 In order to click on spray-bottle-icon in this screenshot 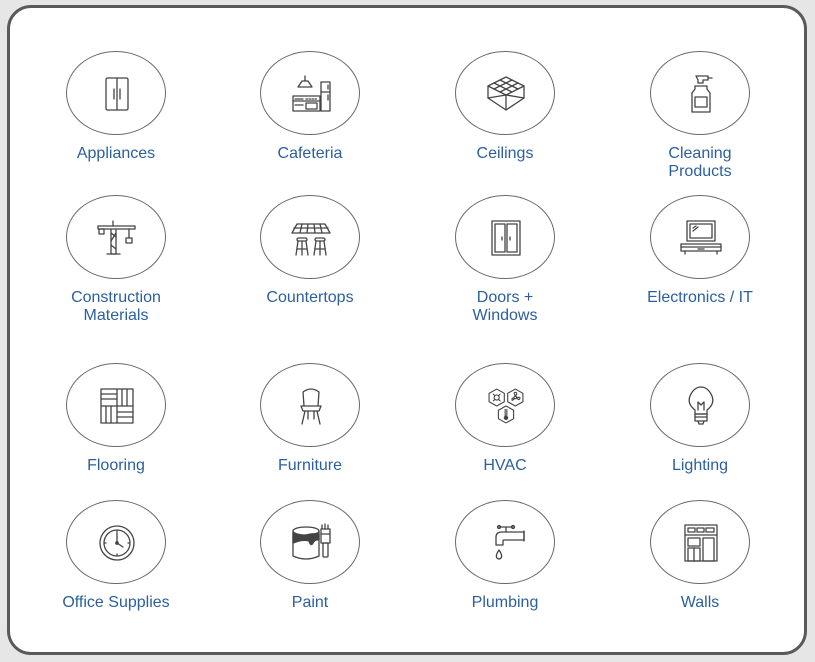, I will do `click(702, 94)`.